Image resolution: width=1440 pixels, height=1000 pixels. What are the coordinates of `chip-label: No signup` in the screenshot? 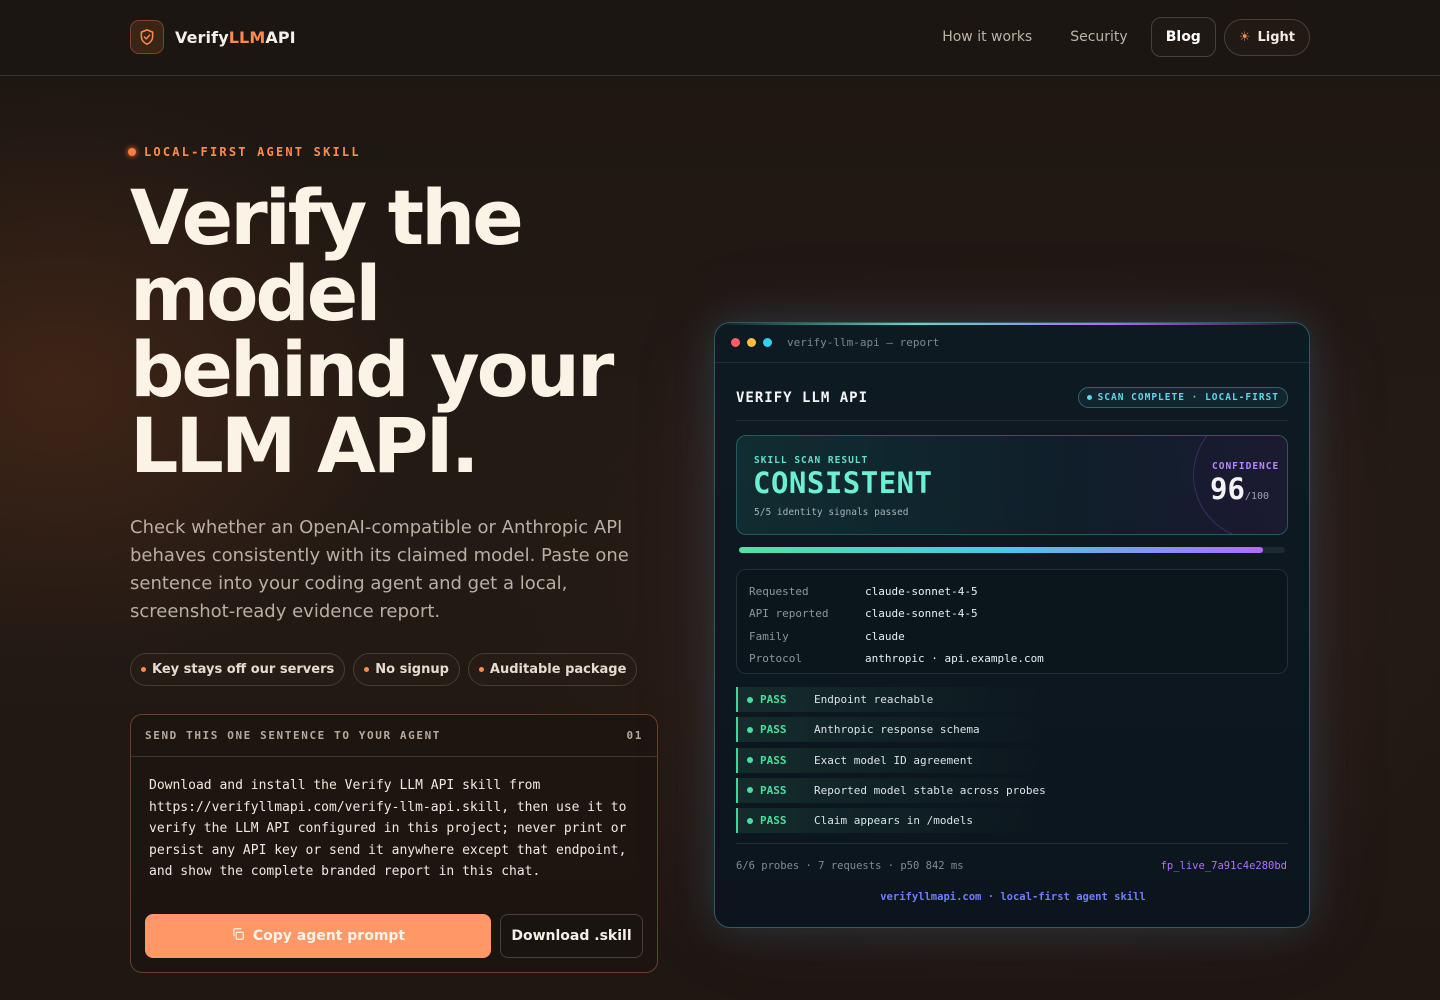 It's located at (412, 669).